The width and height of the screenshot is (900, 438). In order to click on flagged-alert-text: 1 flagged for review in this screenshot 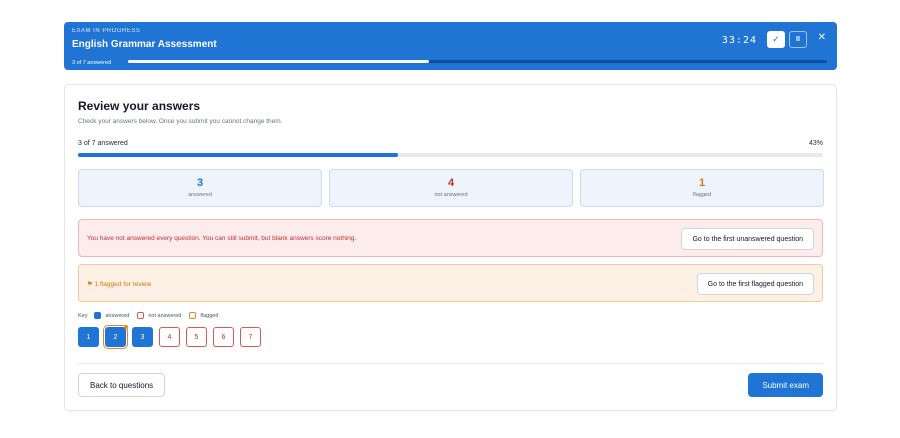, I will do `click(123, 284)`.